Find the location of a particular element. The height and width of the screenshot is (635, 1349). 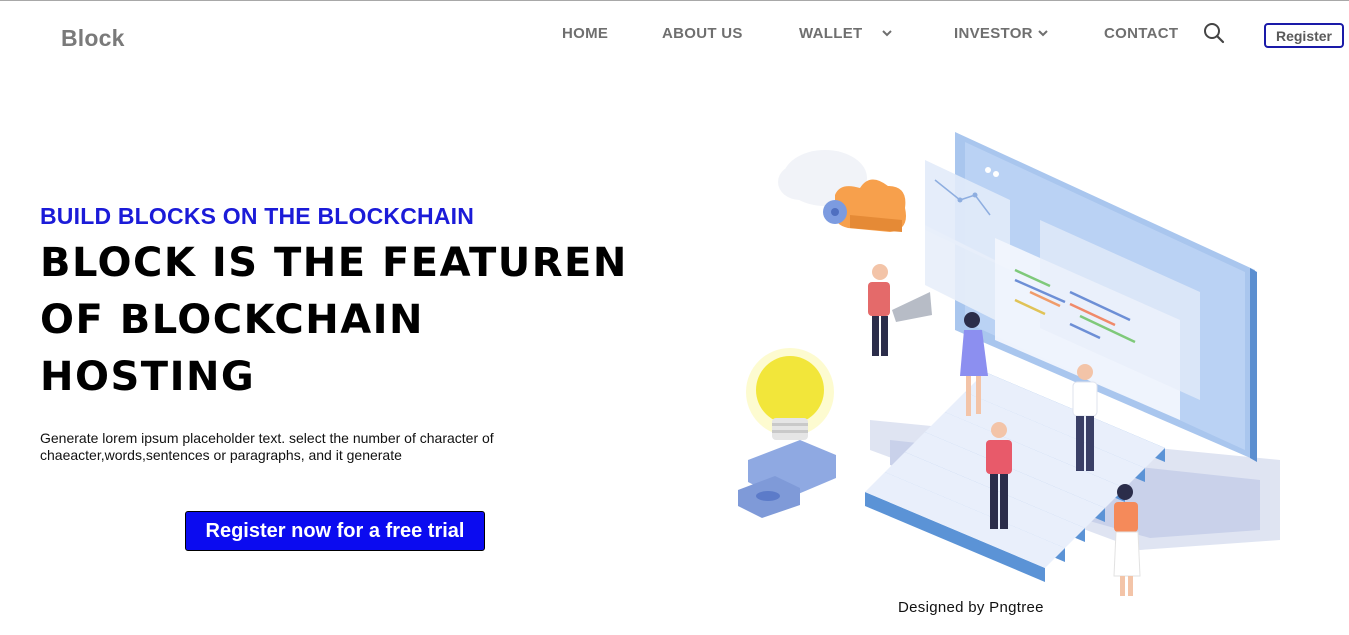

headline-line: OF BLOCKCHAIN is located at coordinates (232, 320).